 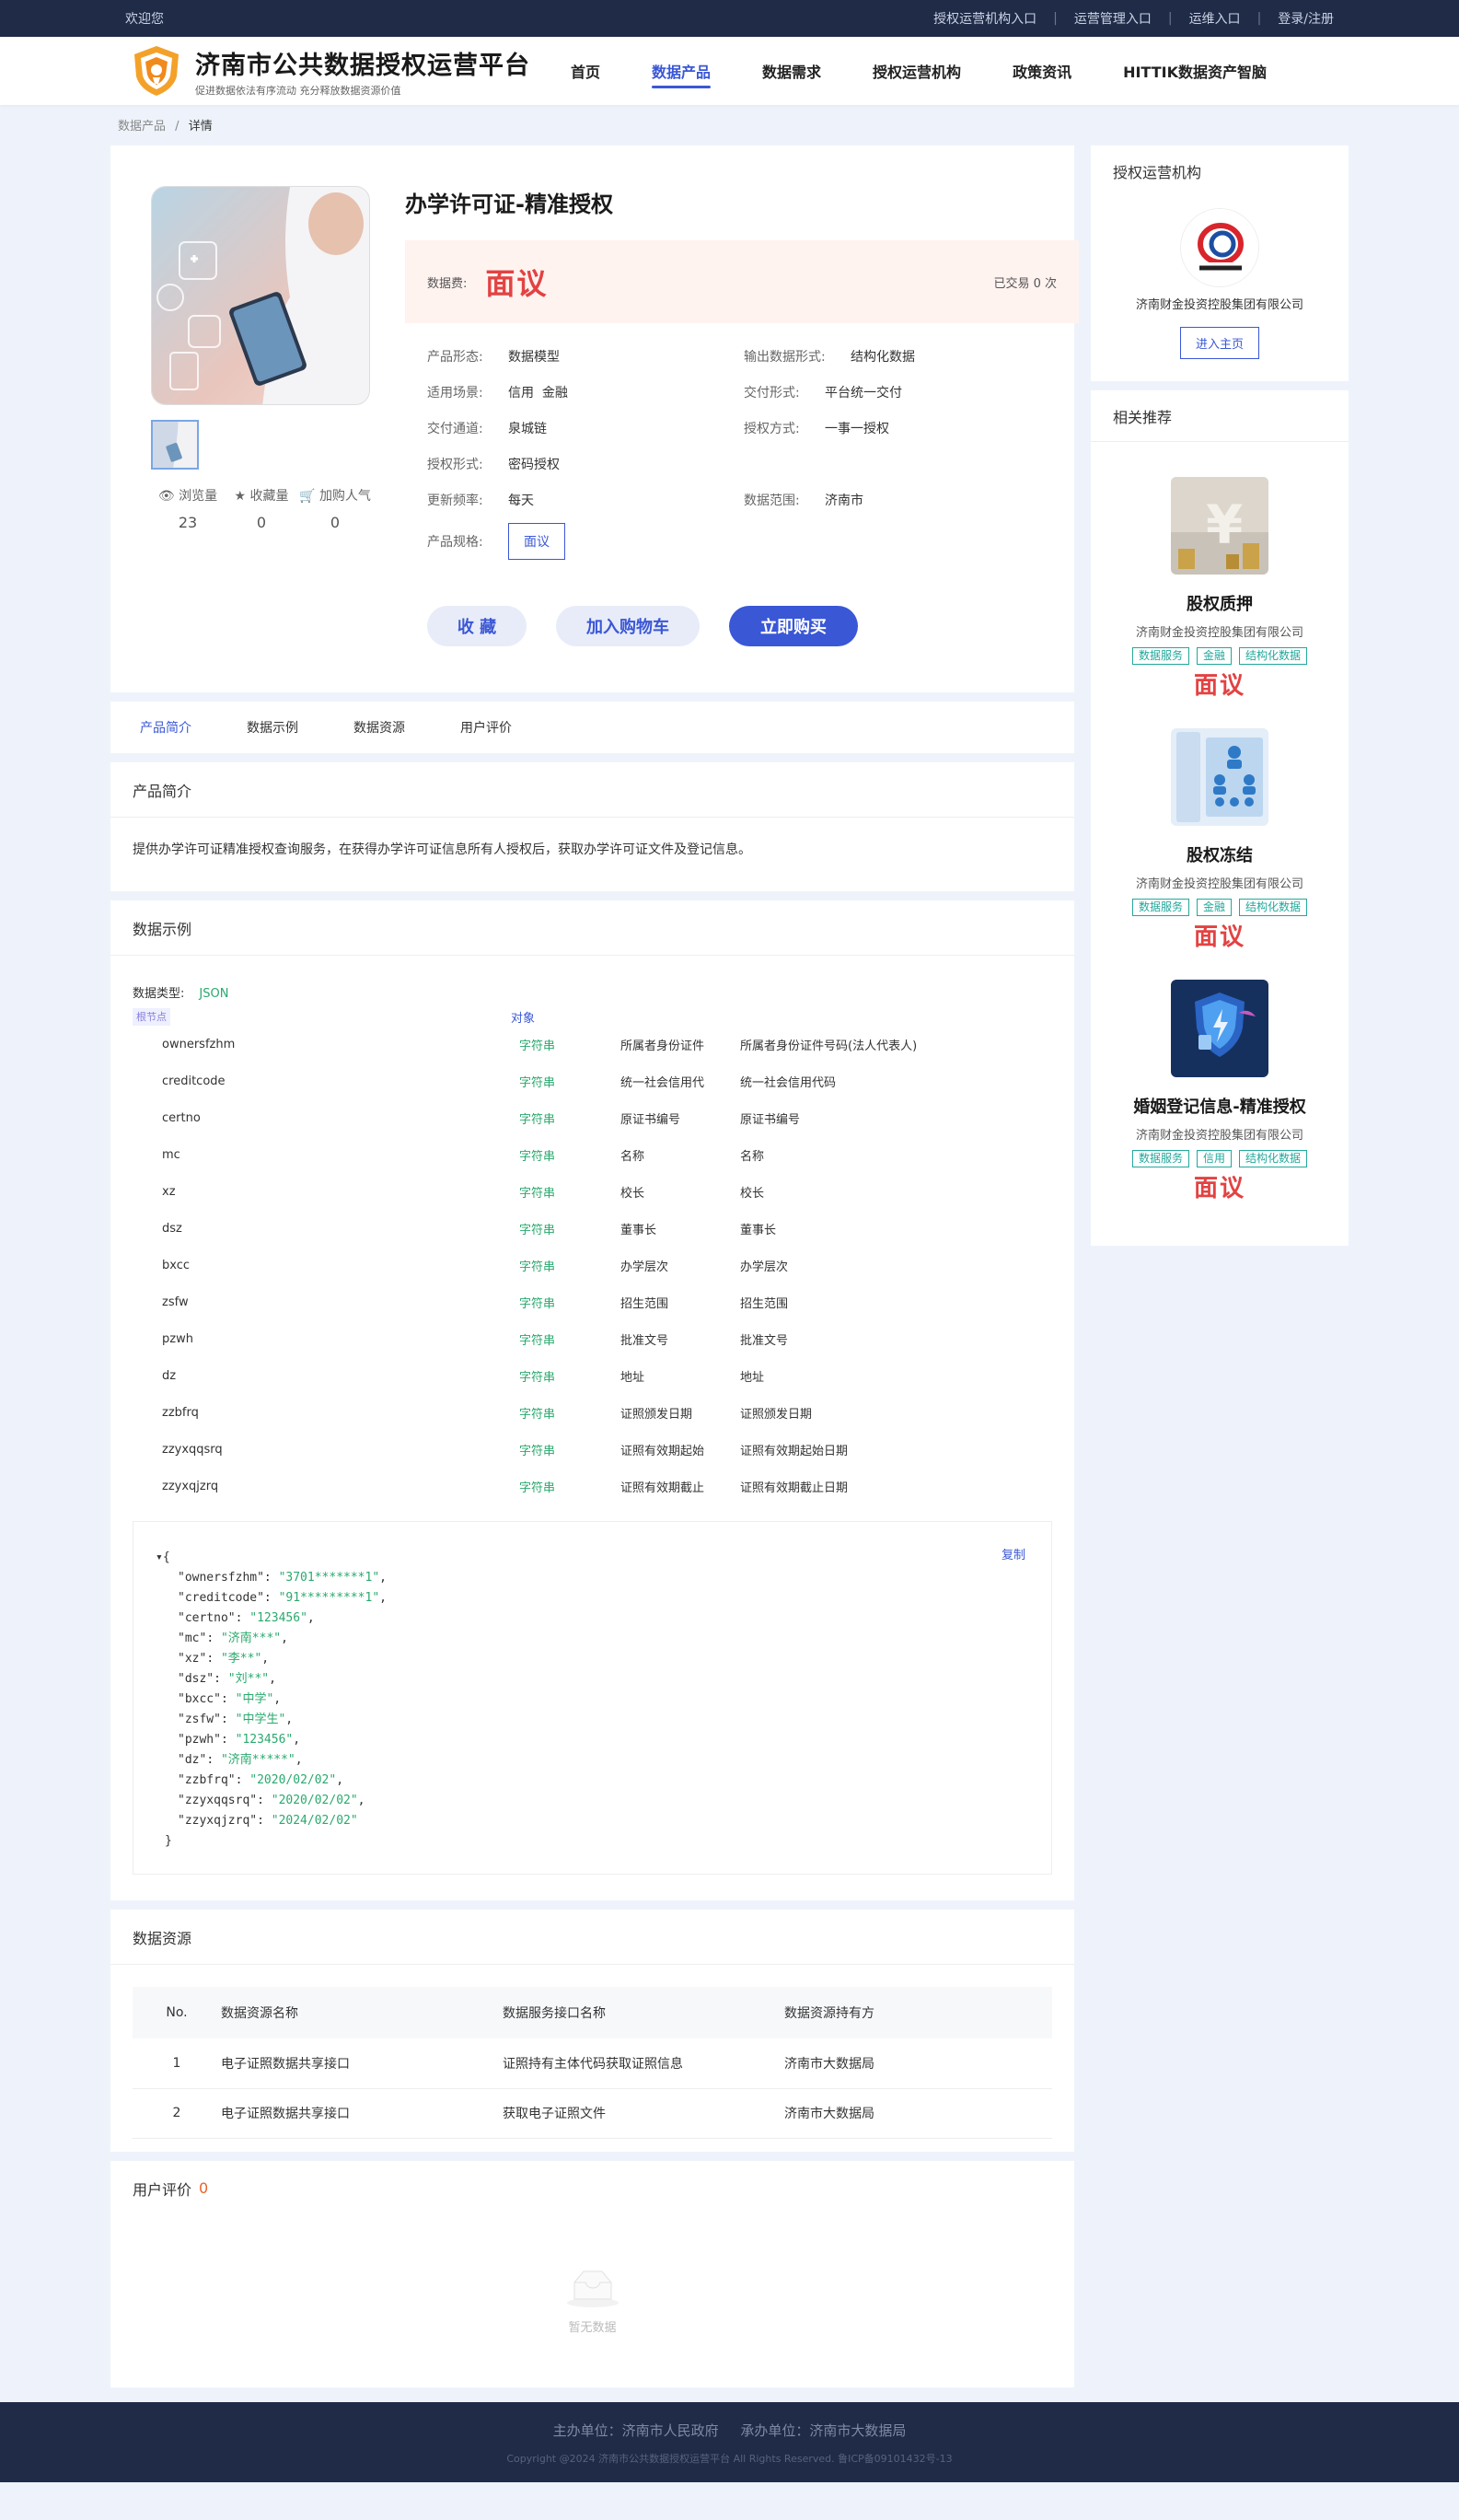 I want to click on recommend-item: ¥ 股权质押 济南财金投资控股集团有限公司 数据服务 金融 结构化数据 面议, so click(x=1220, y=571).